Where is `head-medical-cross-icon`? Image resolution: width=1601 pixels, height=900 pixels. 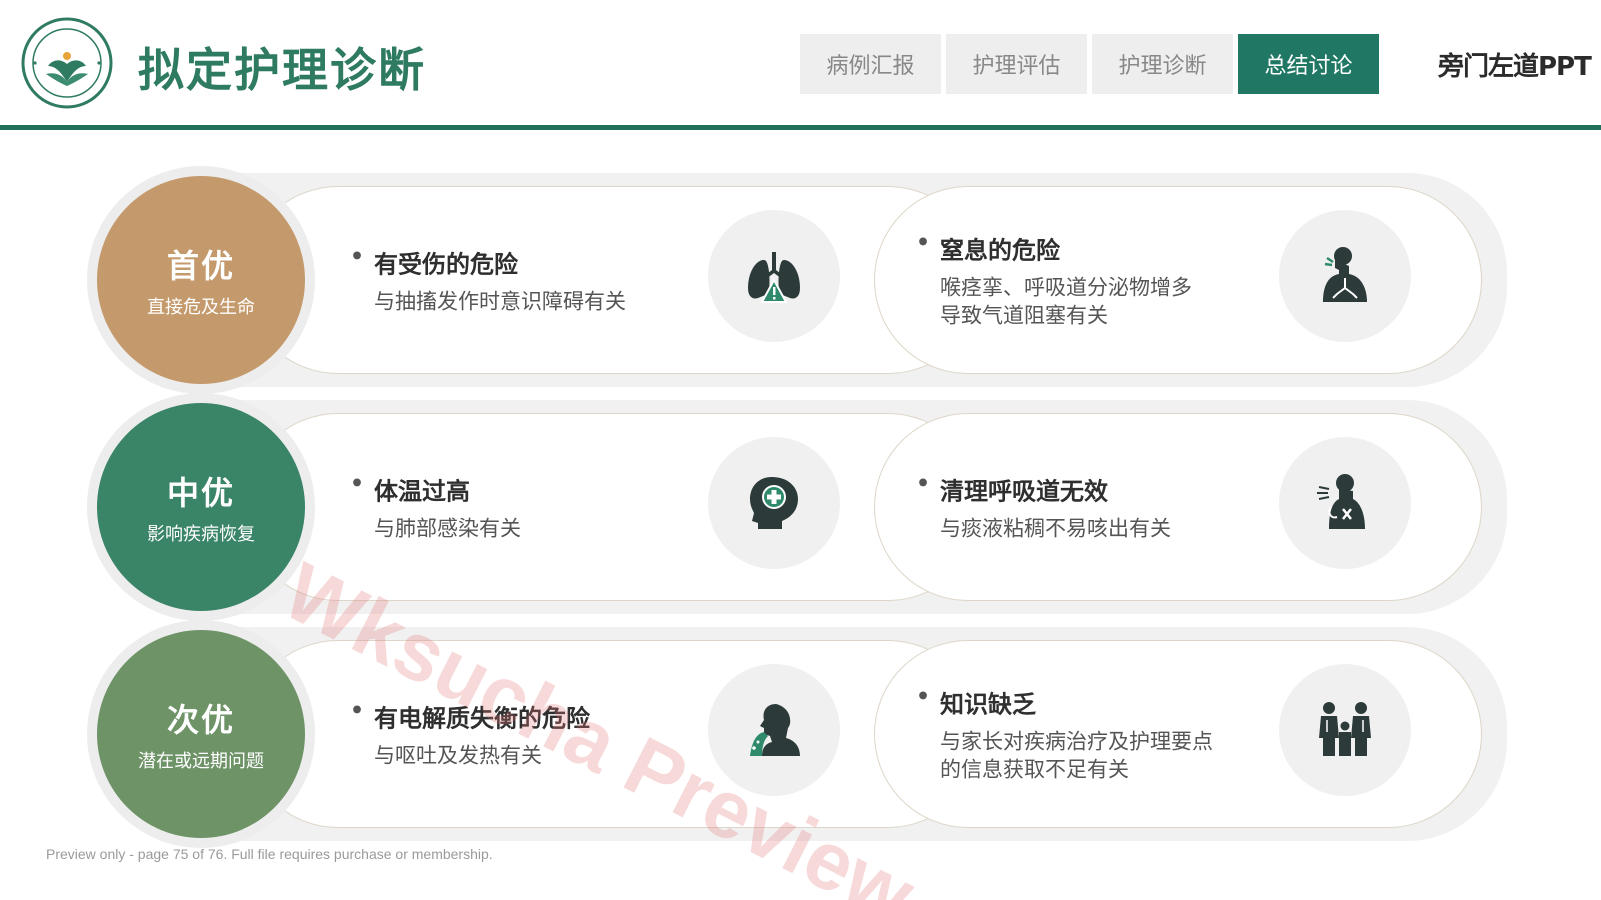 head-medical-cross-icon is located at coordinates (774, 503).